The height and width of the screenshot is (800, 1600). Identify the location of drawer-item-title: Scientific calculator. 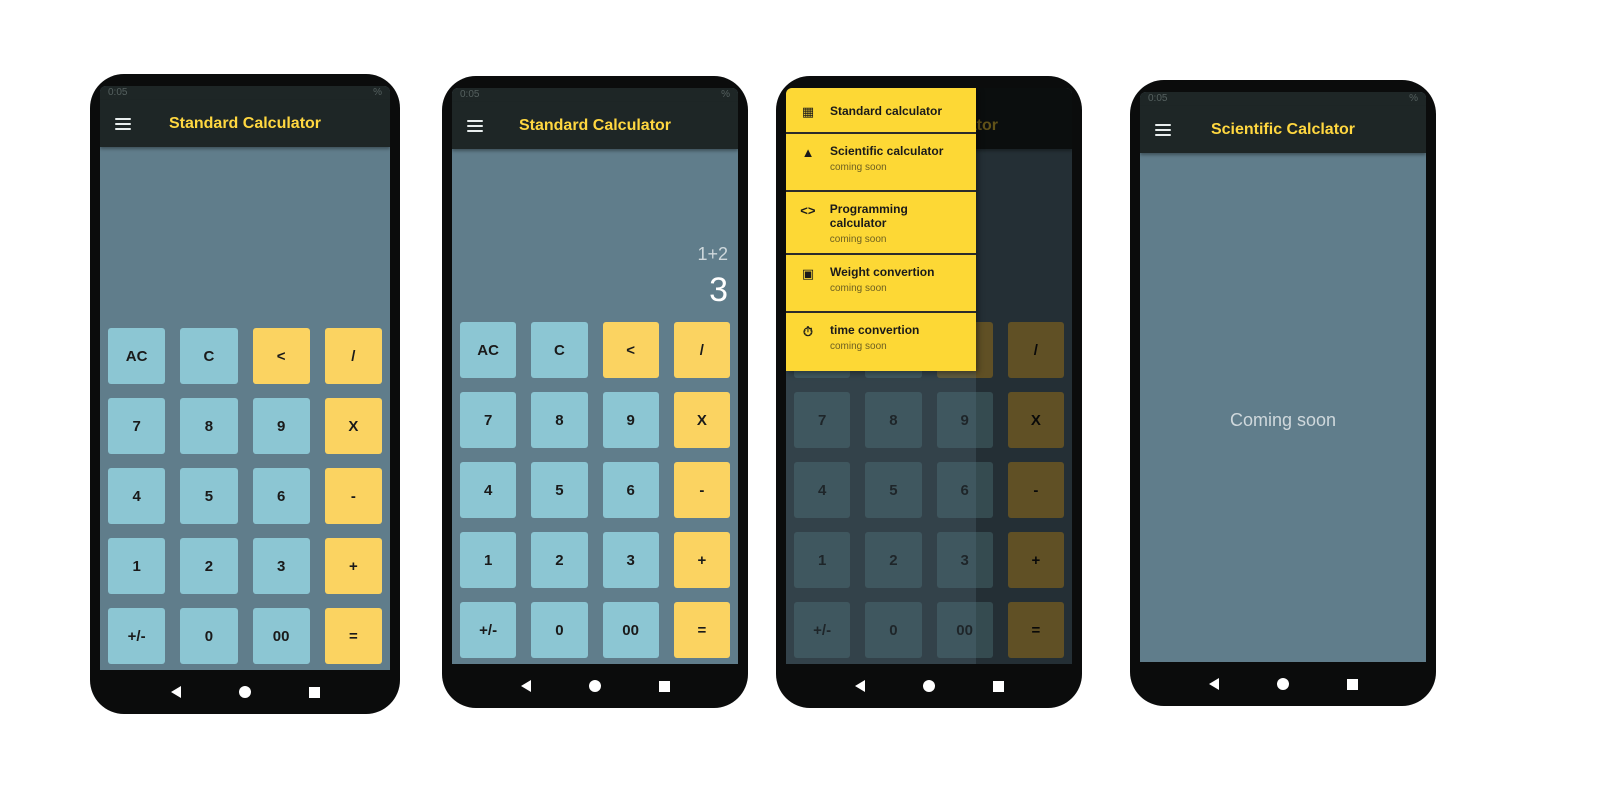
(887, 151).